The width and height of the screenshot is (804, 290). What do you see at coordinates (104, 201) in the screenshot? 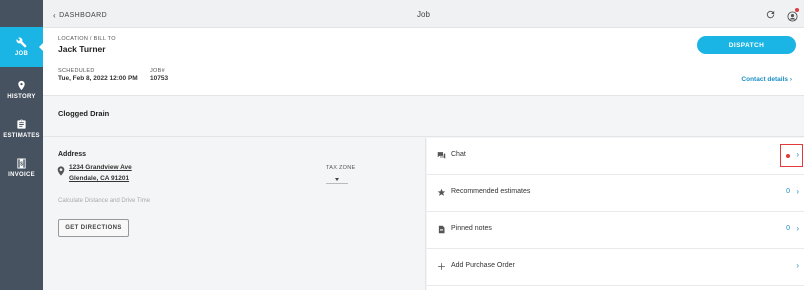
I see `calculate-distance-text: Calculate Distance and Drive Time` at bounding box center [104, 201].